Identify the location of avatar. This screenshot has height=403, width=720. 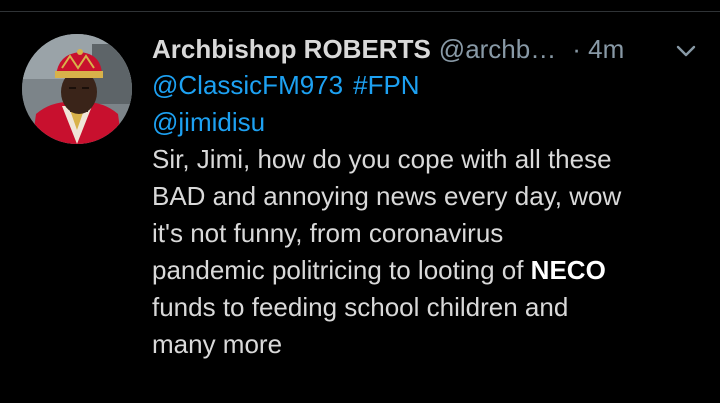
(77, 89).